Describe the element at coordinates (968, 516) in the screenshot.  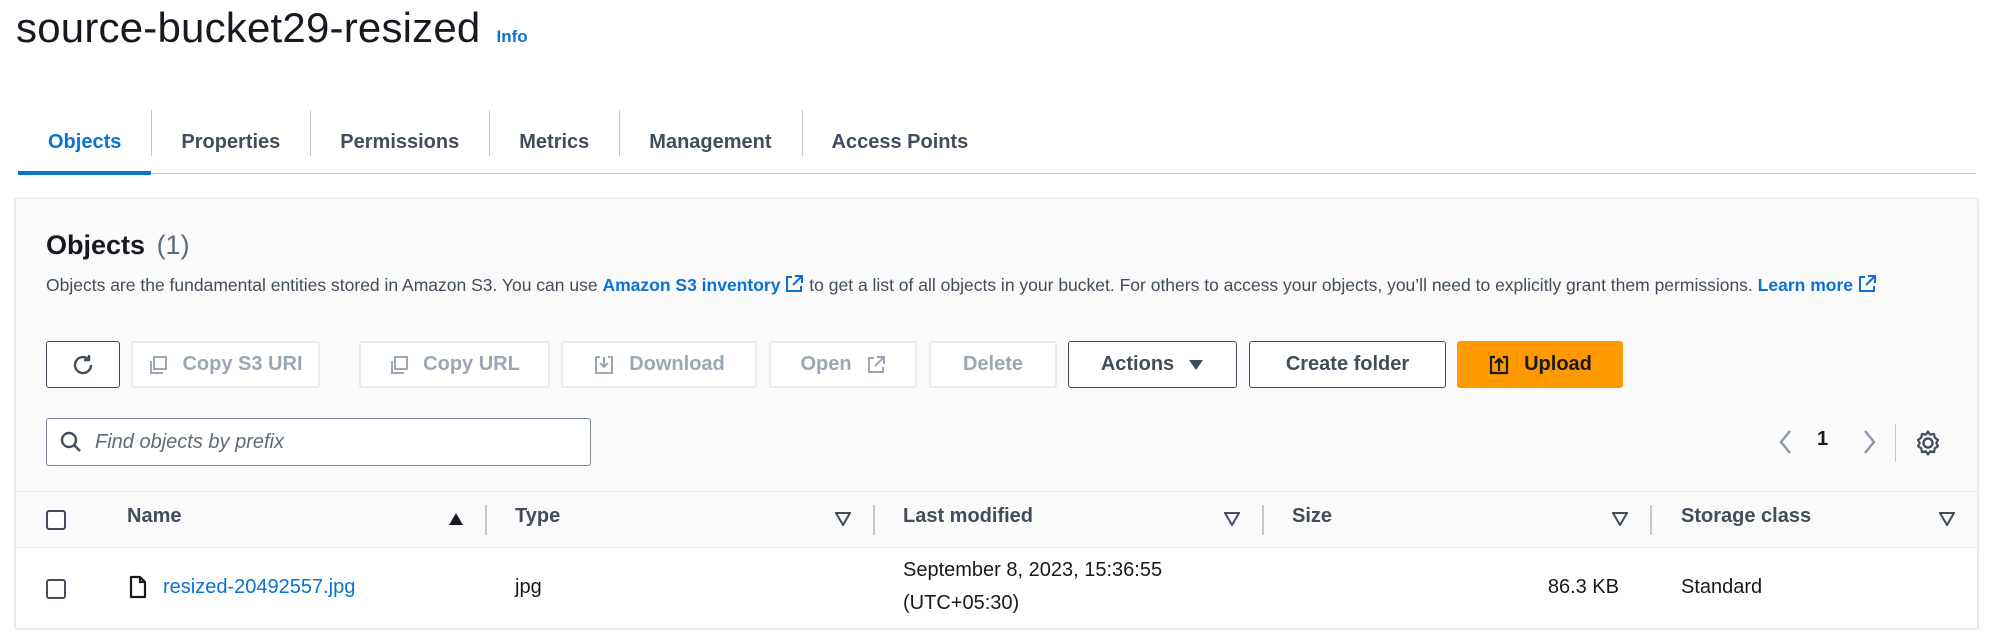
I see `column-header-last-modified: Last modified` at that location.